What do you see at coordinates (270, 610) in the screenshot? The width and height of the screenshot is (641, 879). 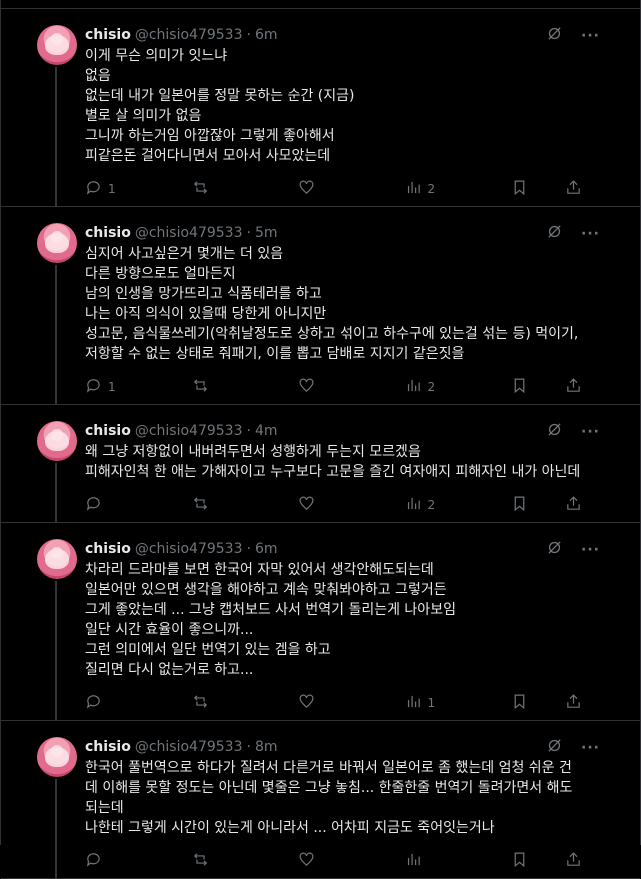 I see `tweet-text-line: 그게 좋았는데 ... 그냥 캡처보드 사서 번역기 돌리는게 나아보임` at bounding box center [270, 610].